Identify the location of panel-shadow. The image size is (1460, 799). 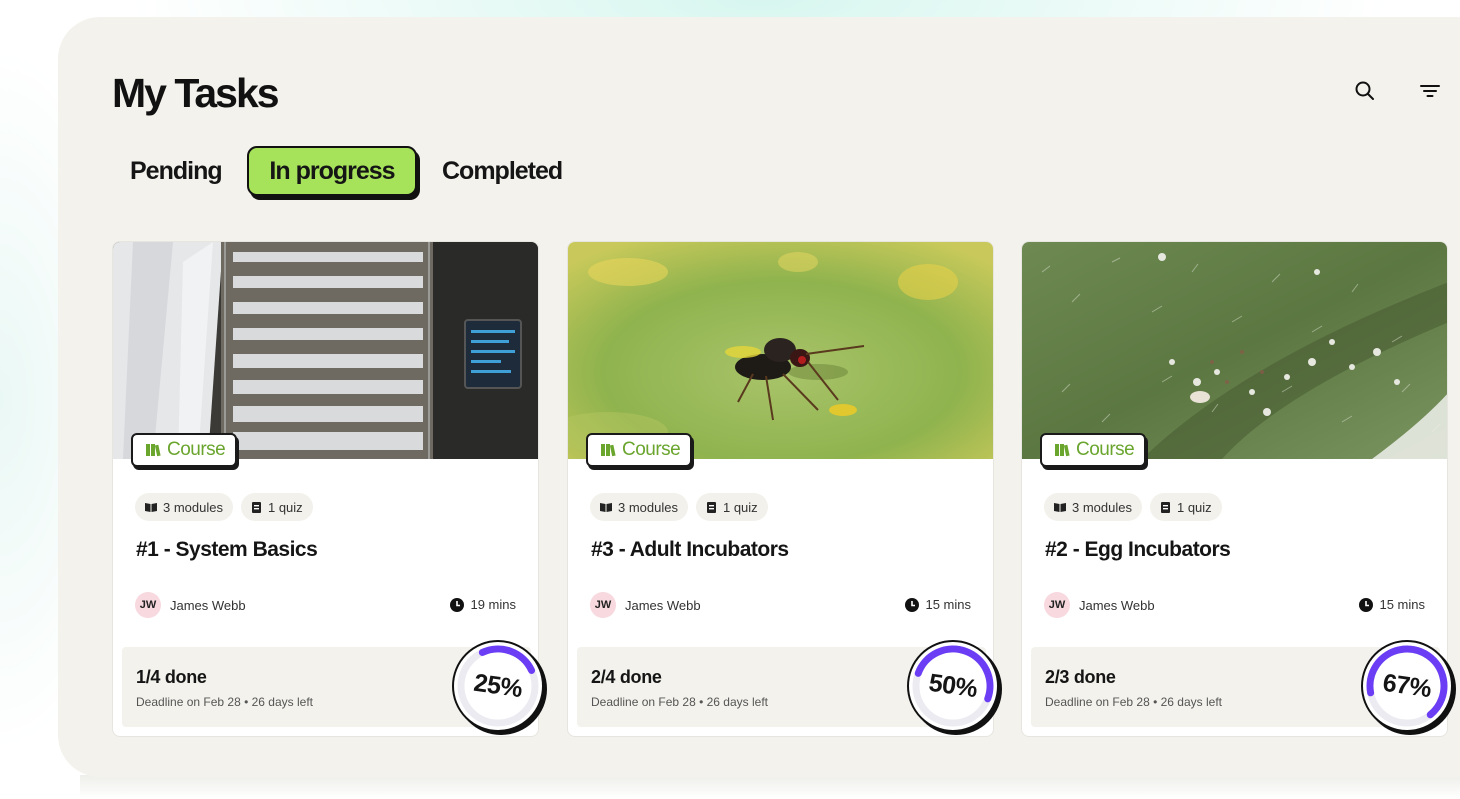
(770, 787).